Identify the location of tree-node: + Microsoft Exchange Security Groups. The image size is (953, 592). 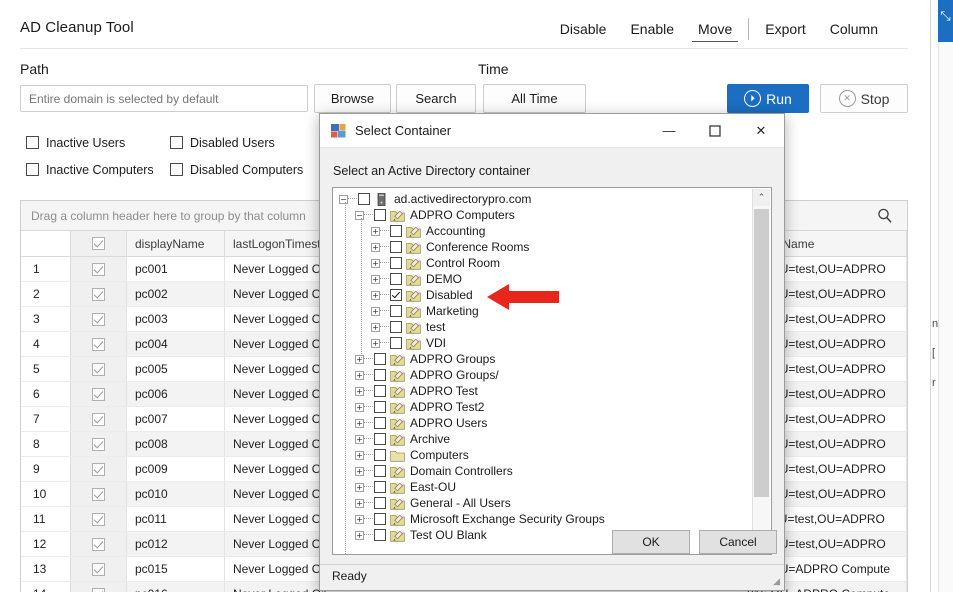
(543, 519).